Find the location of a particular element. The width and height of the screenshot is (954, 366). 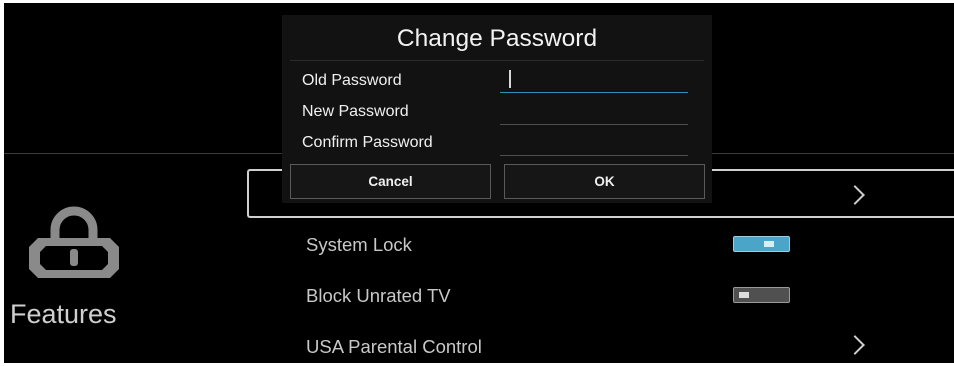

confirm-password-field is located at coordinates (594, 144).